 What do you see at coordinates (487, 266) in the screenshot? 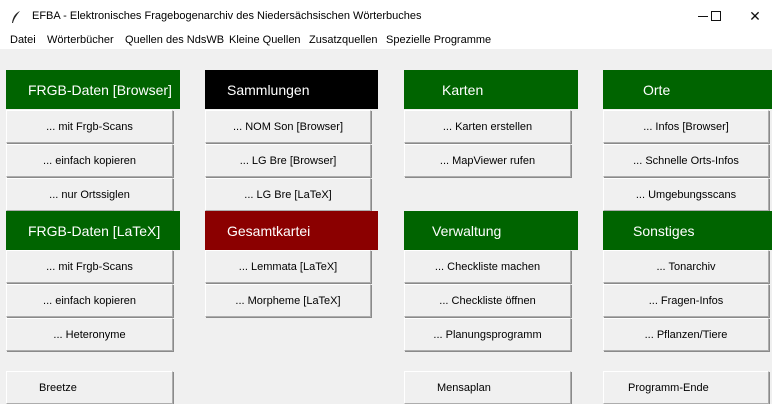
I see `checkliste-machen-button: ... Checkliste machen` at bounding box center [487, 266].